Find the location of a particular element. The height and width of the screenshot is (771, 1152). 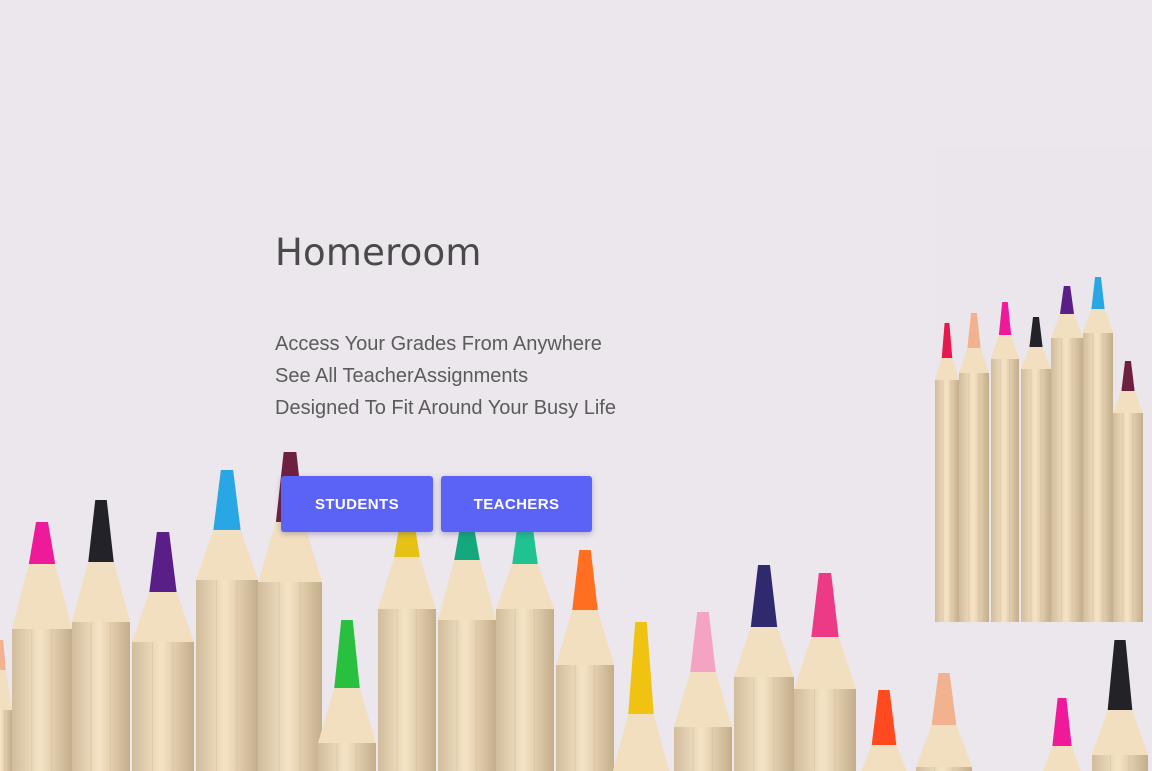

side-image-panel is located at coordinates (1043, 384).